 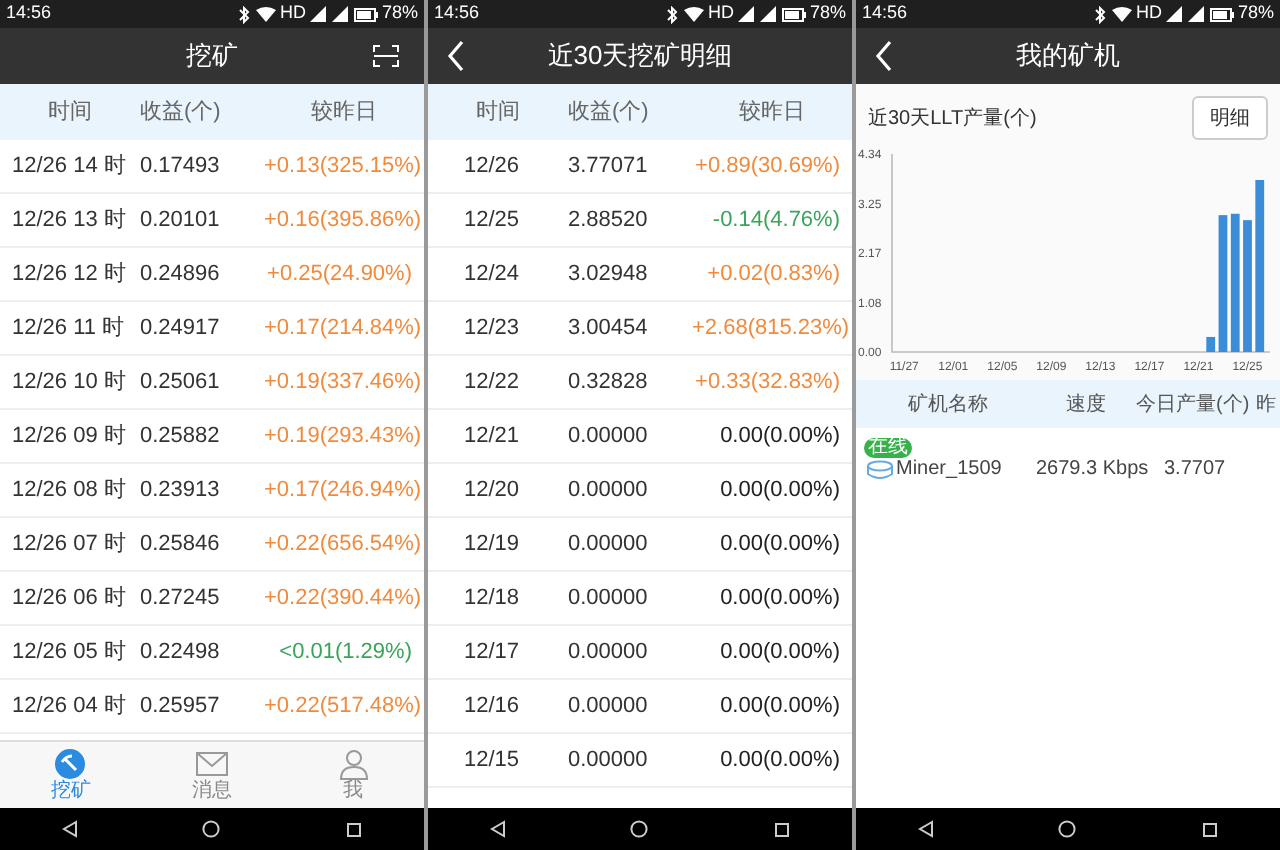 What do you see at coordinates (211, 764) in the screenshot?
I see `envelope-icon` at bounding box center [211, 764].